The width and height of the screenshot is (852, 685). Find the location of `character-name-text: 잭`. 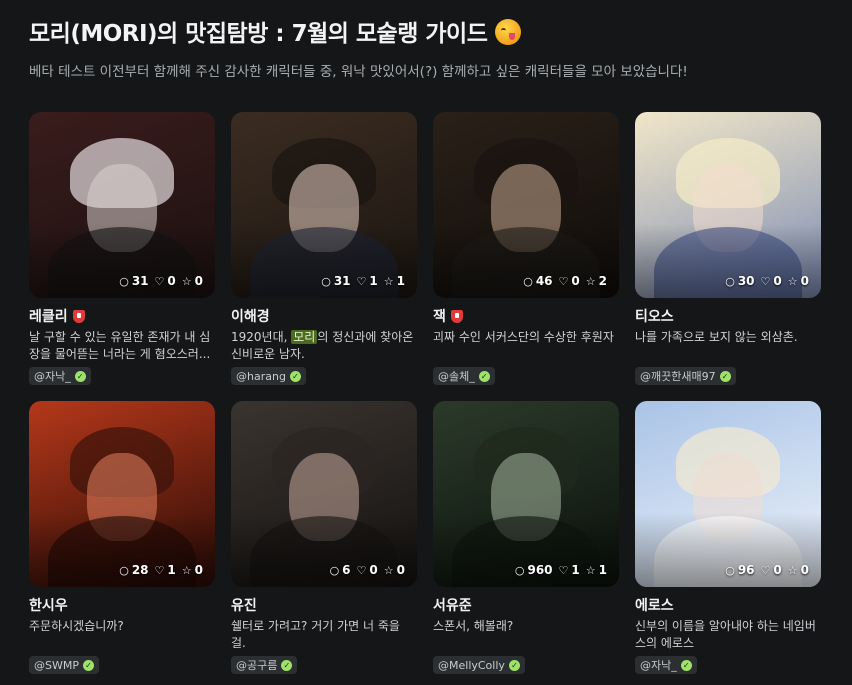

character-name-text: 잭 is located at coordinates (439, 317).